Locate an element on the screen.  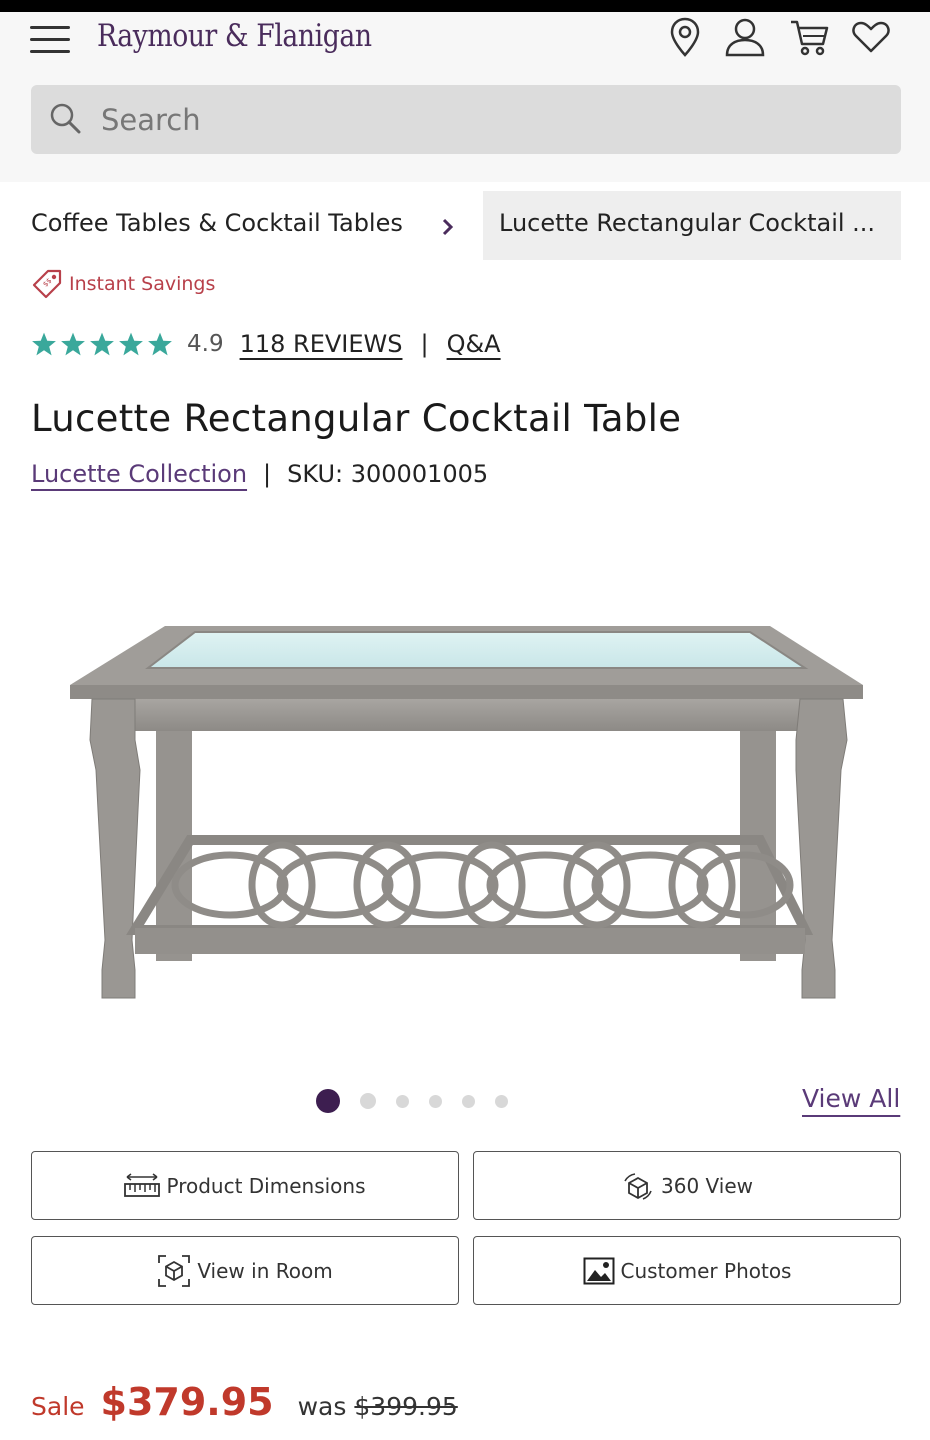
chevron-right-icon is located at coordinates (448, 227).